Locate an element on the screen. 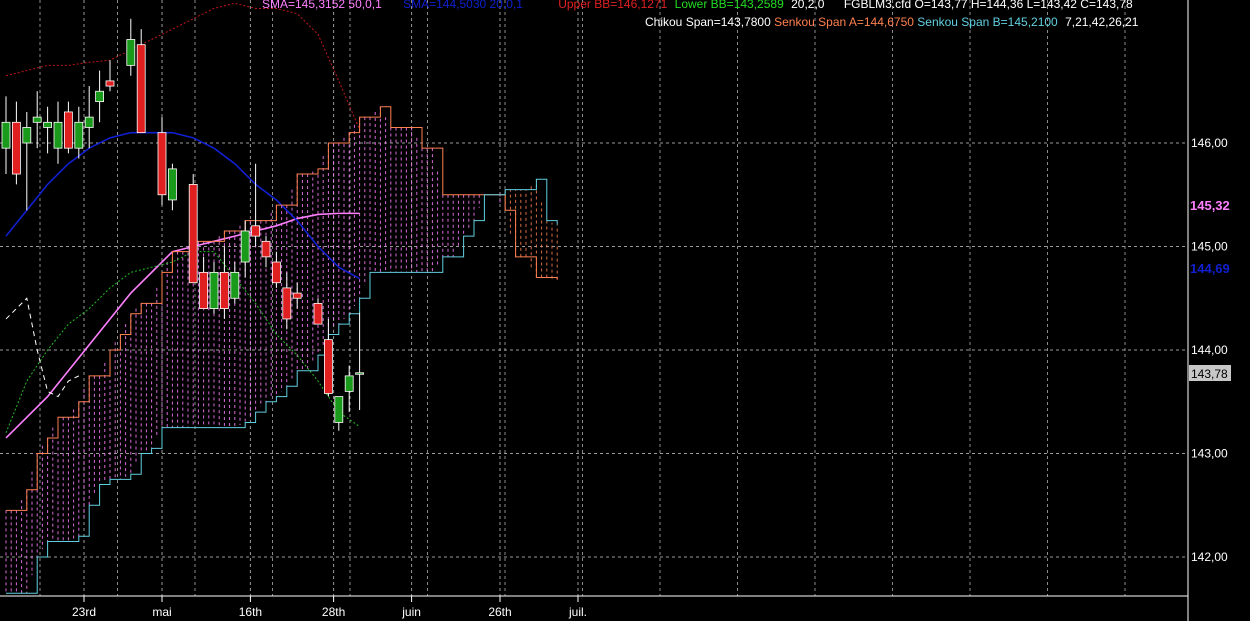 This screenshot has width=1250, height=621. legend-senkou-b: Senkou Span B=145,2100 is located at coordinates (987, 22).